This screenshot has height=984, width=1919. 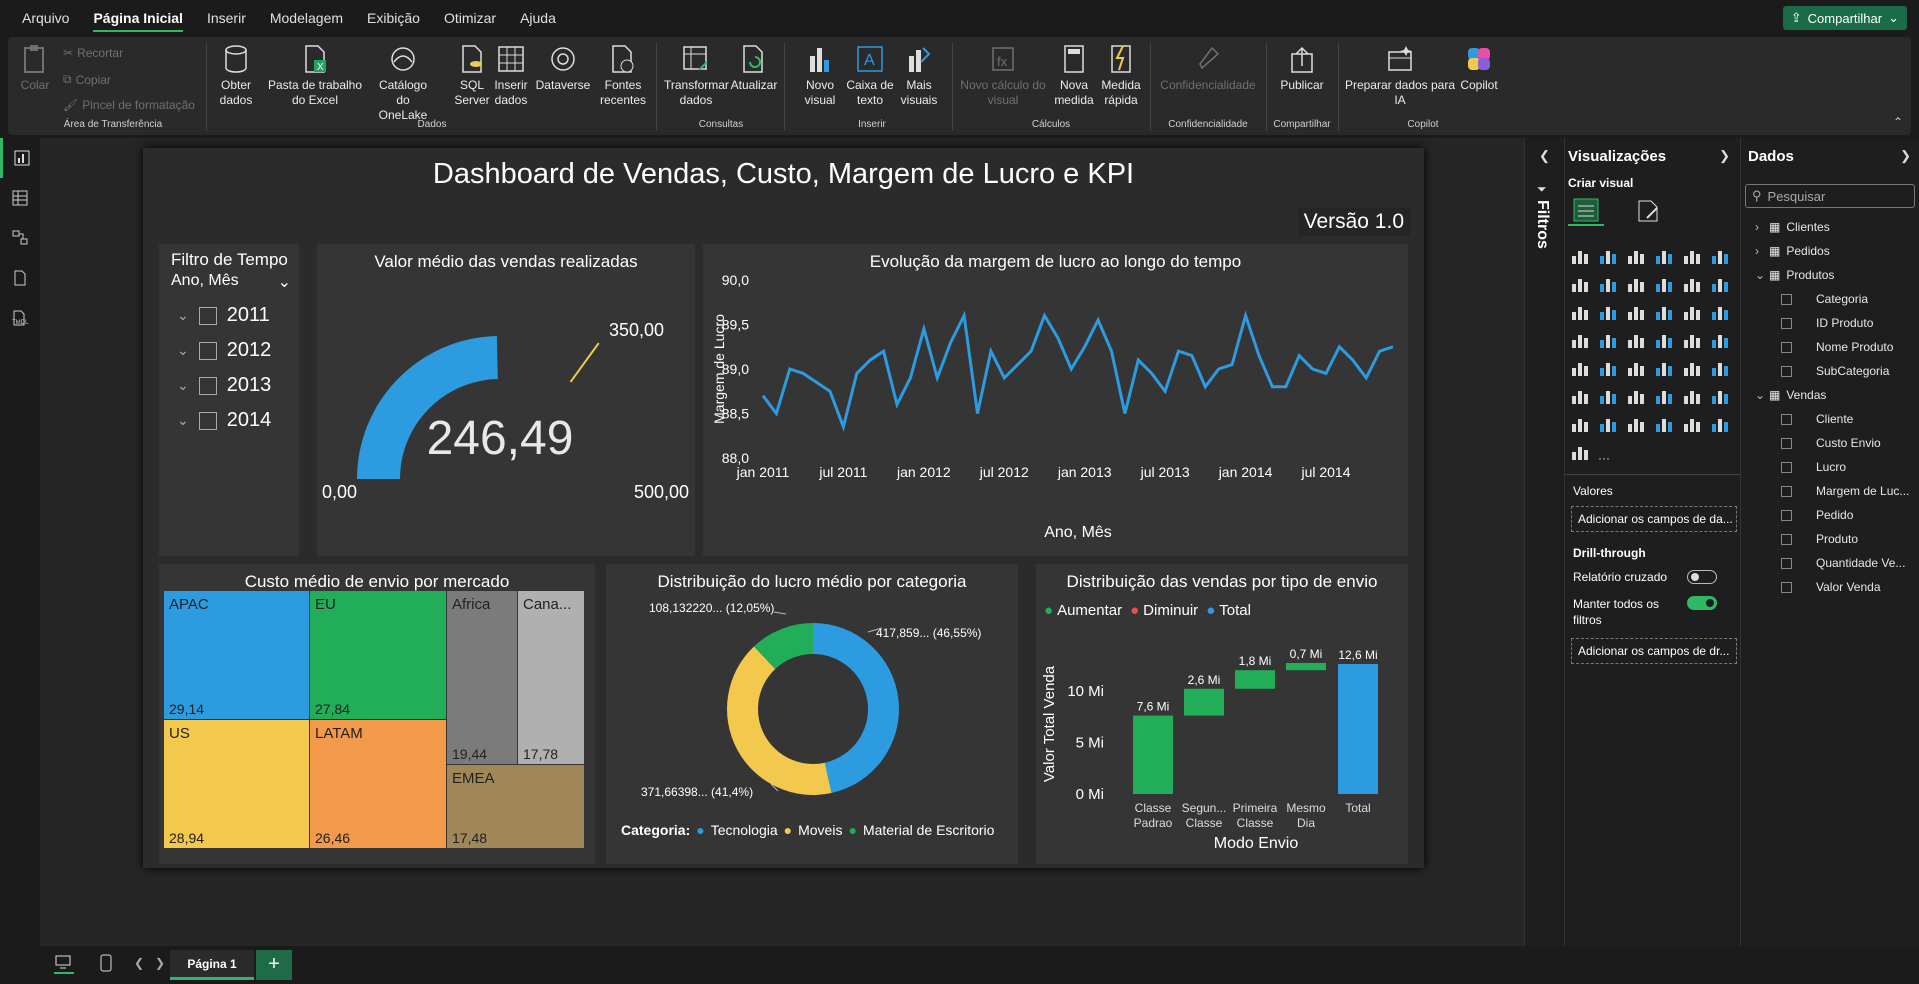 I want to click on treemap-cell-apac: APAC 29,14, so click(x=236, y=655).